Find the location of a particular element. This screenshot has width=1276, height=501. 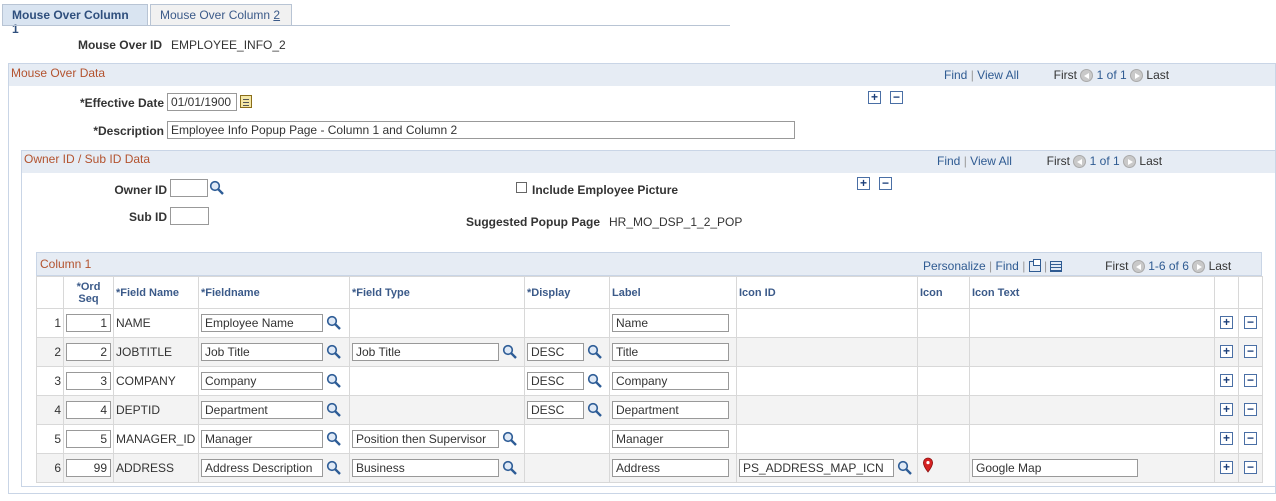

view-in-new-window-icon is located at coordinates (1034, 266).